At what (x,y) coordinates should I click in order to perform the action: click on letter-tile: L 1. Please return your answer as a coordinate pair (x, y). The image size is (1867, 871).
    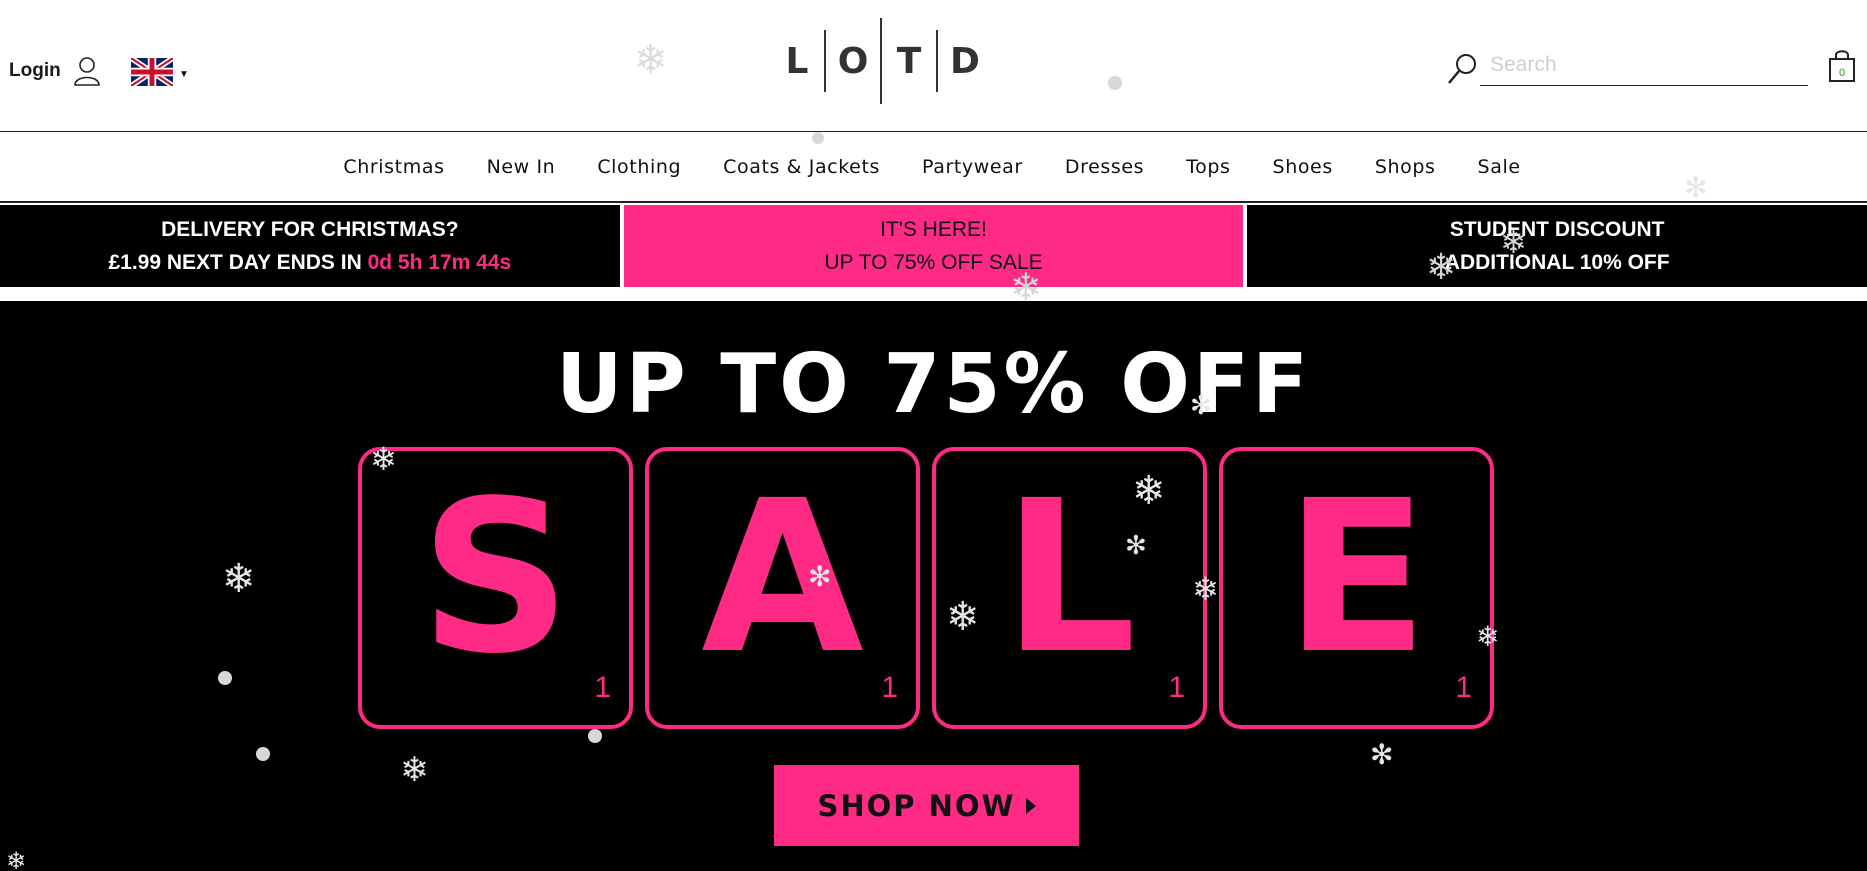
    Looking at the image, I should click on (1069, 588).